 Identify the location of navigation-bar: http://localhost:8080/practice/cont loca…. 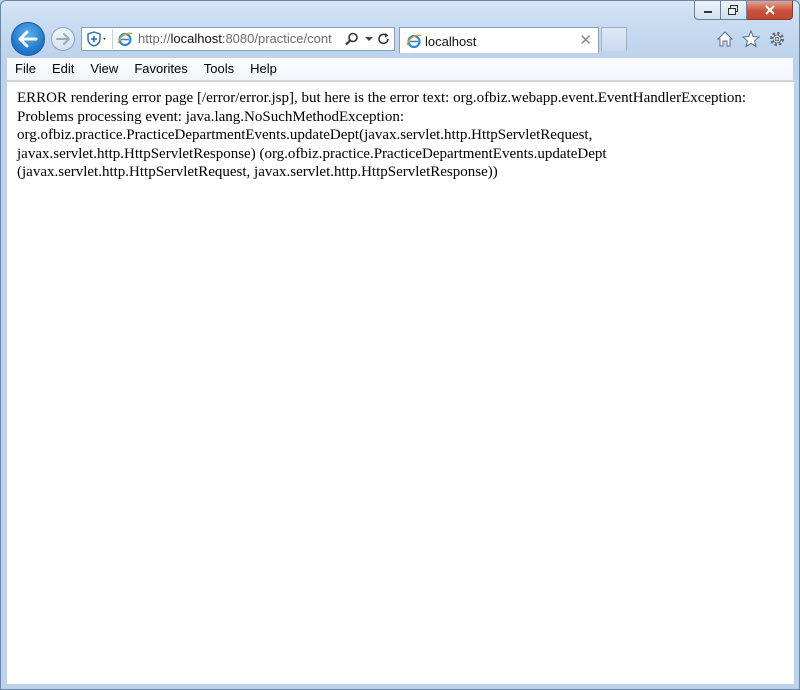
(400, 39).